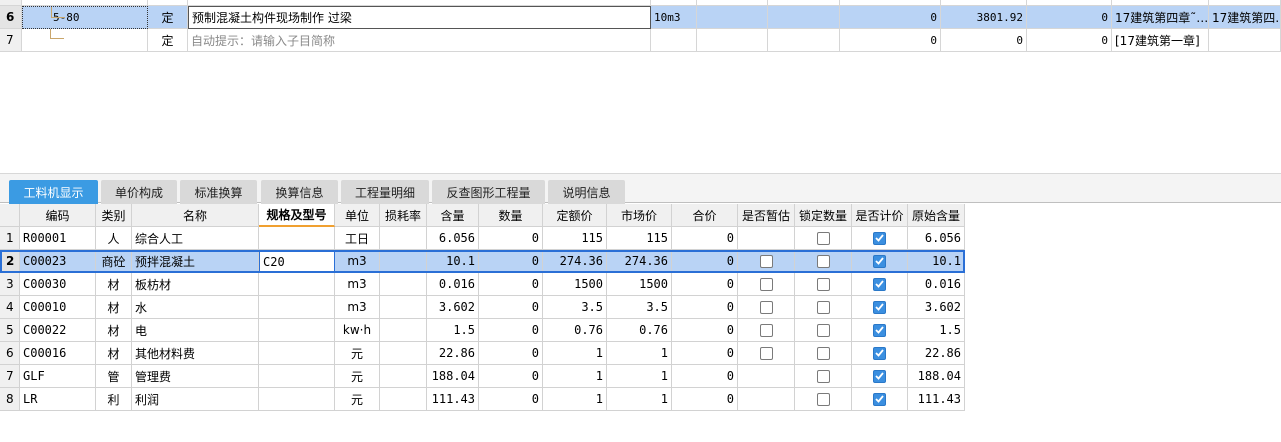  I want to click on name-cell: 自动提示：请输入子目简称, so click(419, 40).